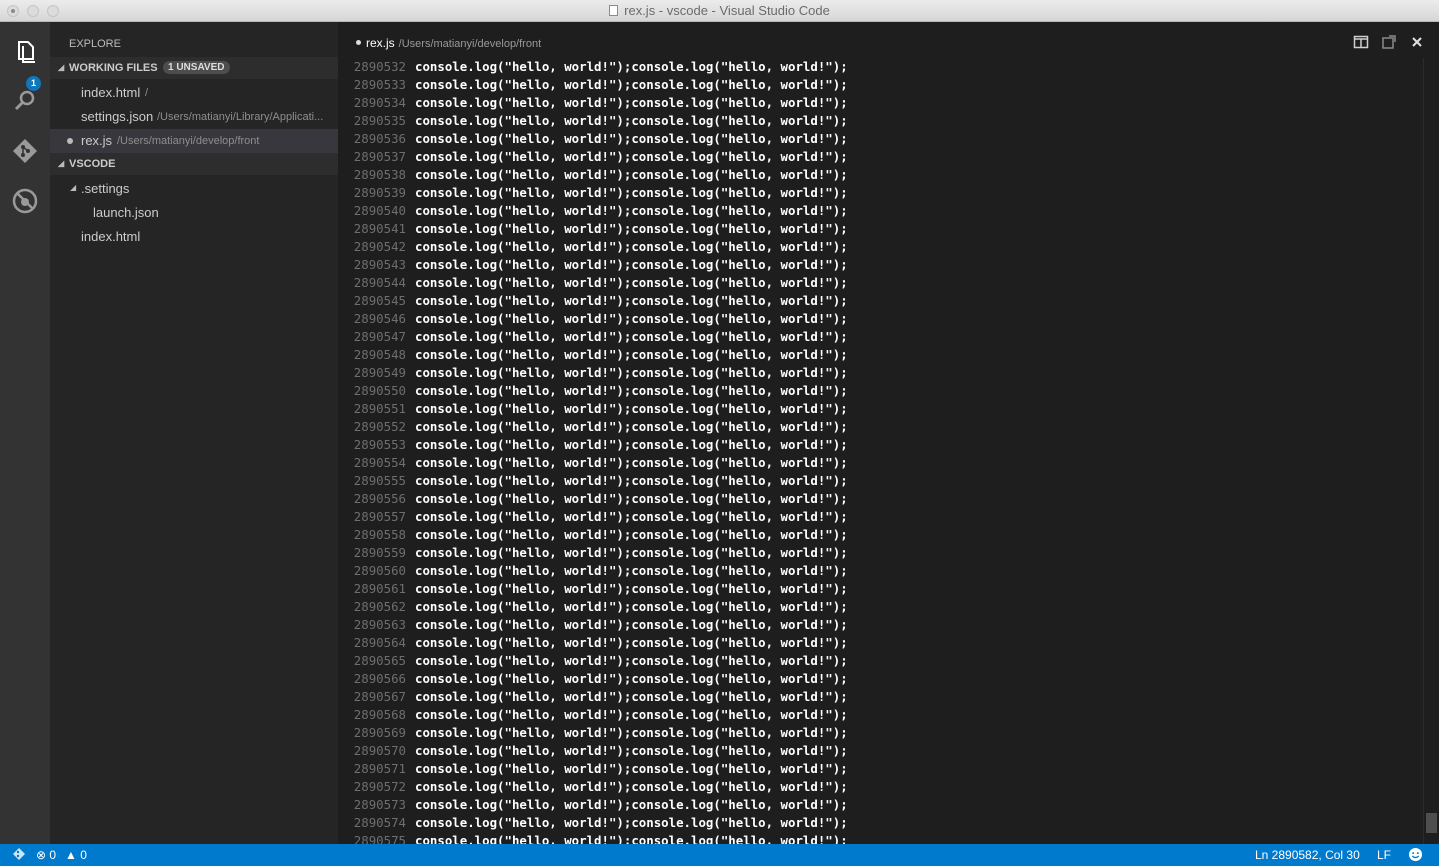  Describe the element at coordinates (719, 855) in the screenshot. I see `status-bar: ⊗ 0 ▲ 0 Ln 2890582, Col 30 LF` at that location.